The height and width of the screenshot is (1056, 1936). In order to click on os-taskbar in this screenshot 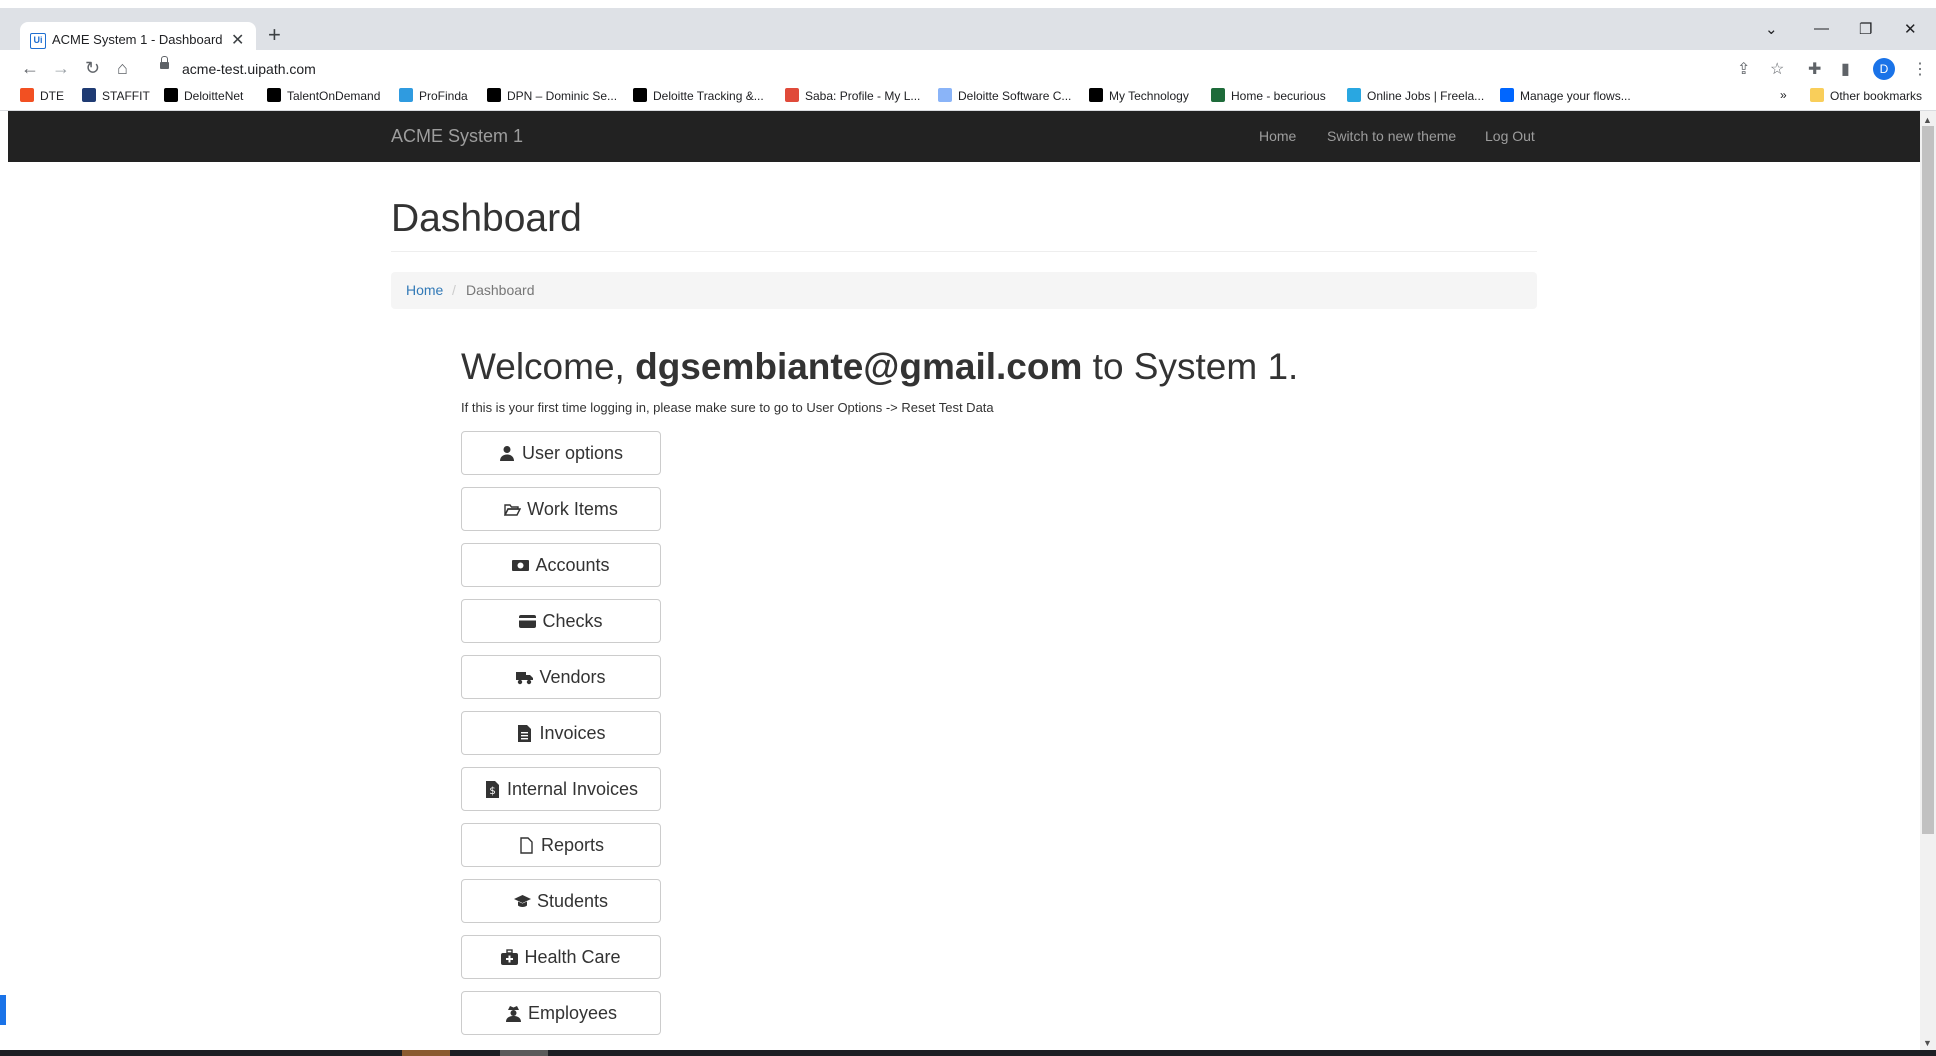, I will do `click(968, 1053)`.